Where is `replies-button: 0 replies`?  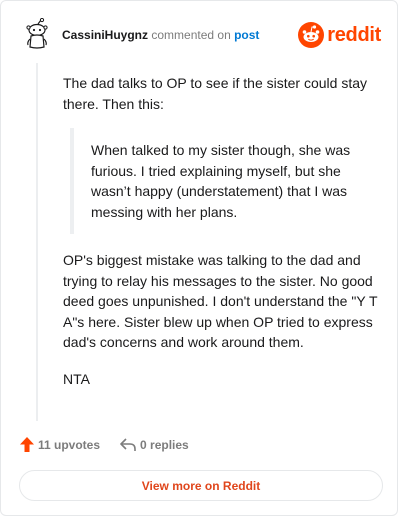 replies-button: 0 replies is located at coordinates (154, 445).